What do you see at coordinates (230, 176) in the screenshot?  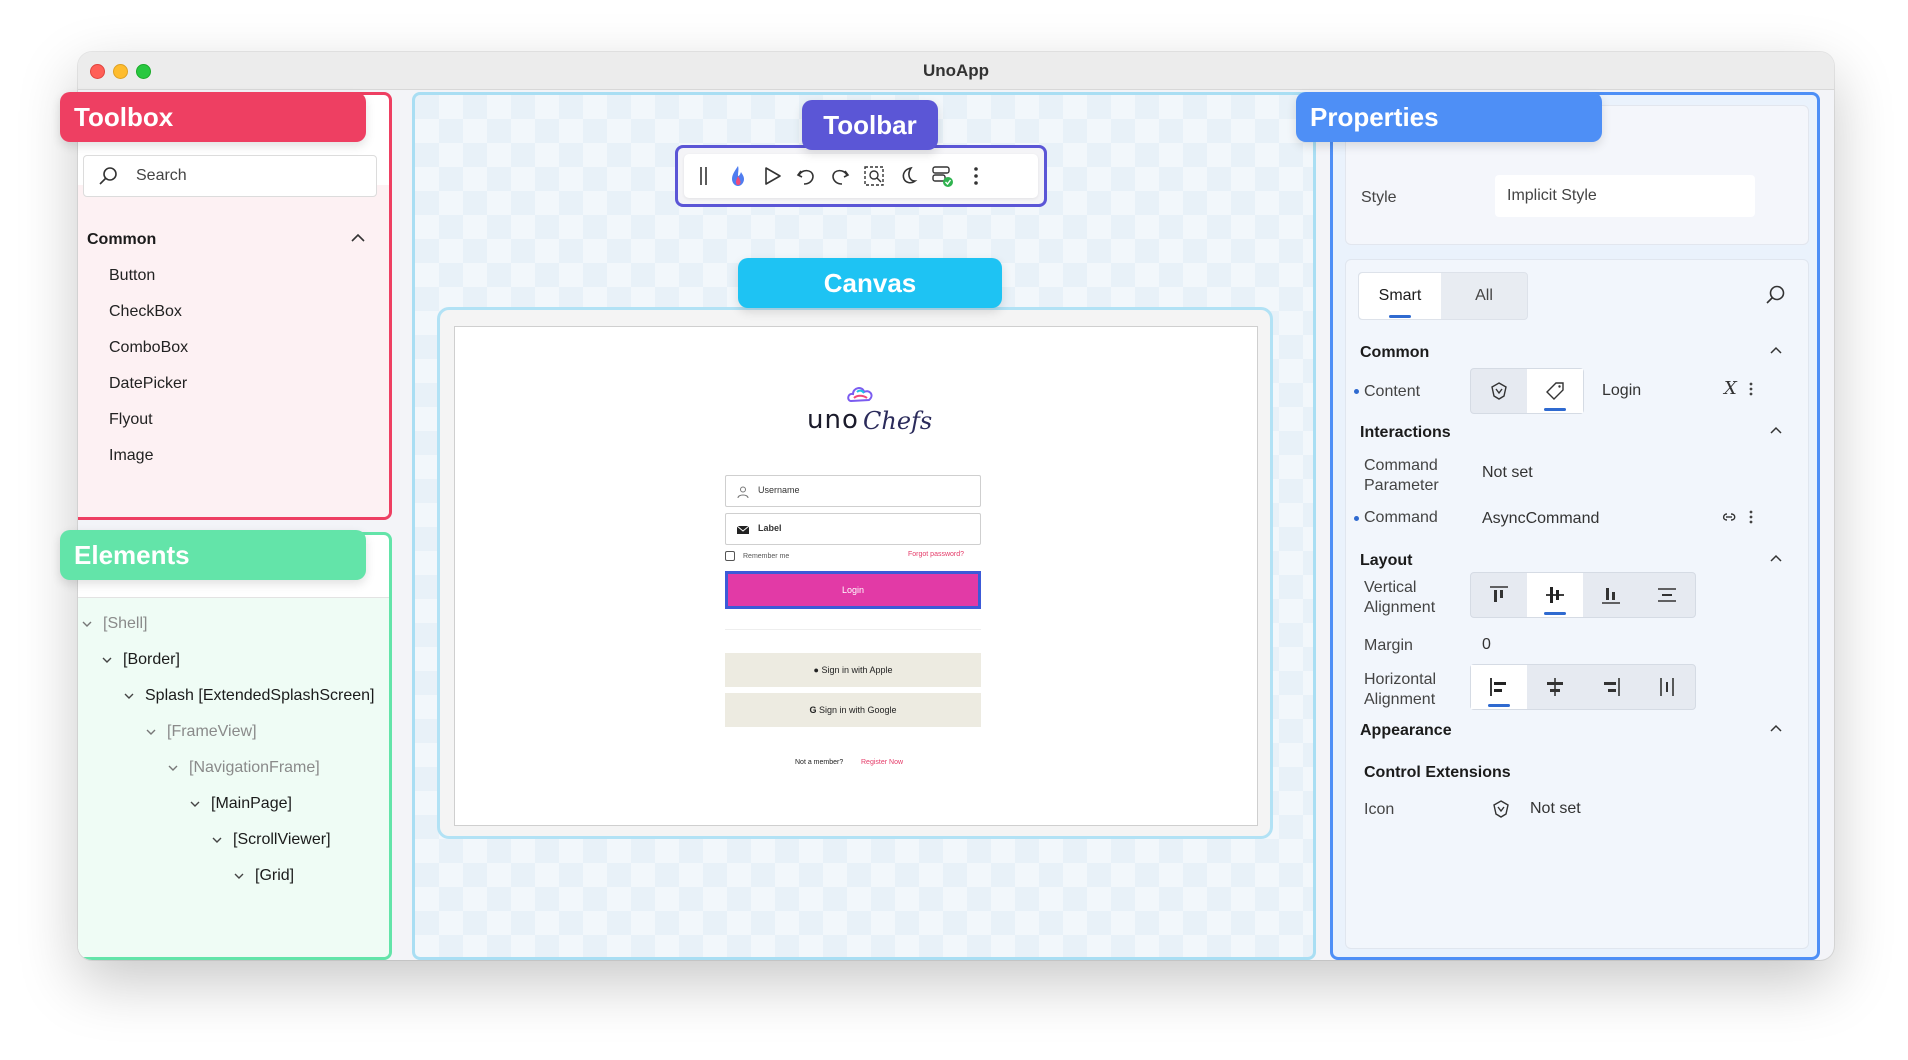 I see `toolbox-search-input: Search` at bounding box center [230, 176].